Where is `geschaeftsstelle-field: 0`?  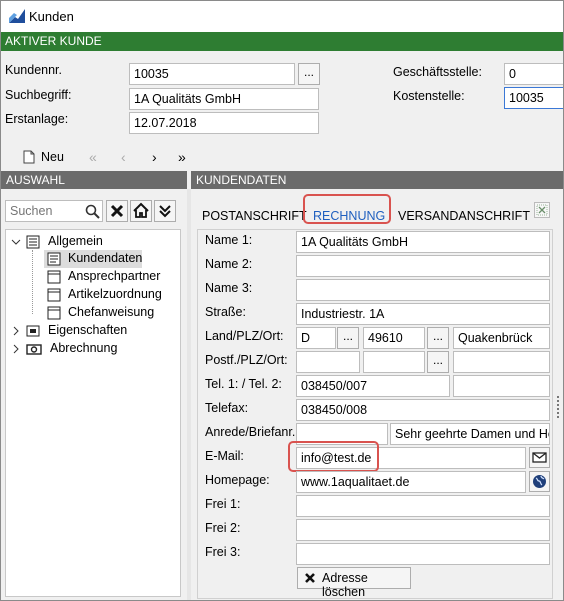 geschaeftsstelle-field: 0 is located at coordinates (533, 74).